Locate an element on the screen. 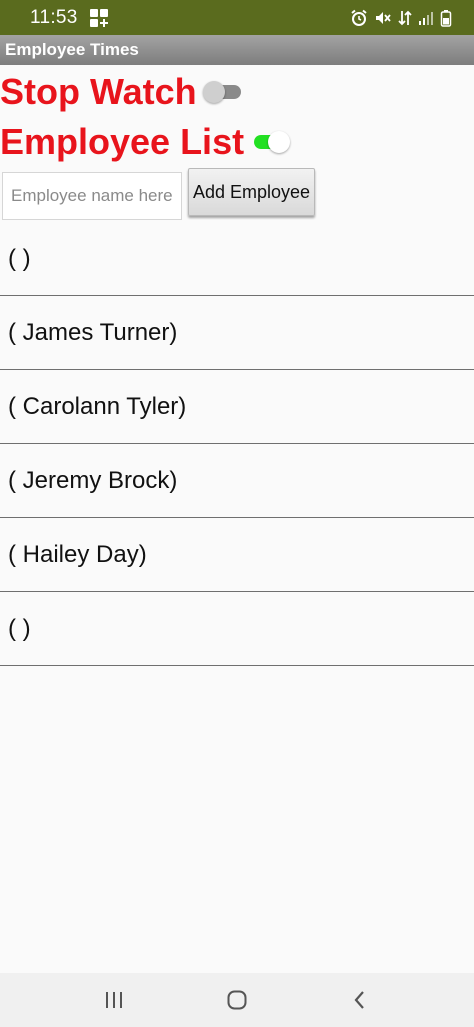 This screenshot has width=474, height=1027. add-employee-row: Add Employee is located at coordinates (158, 194).